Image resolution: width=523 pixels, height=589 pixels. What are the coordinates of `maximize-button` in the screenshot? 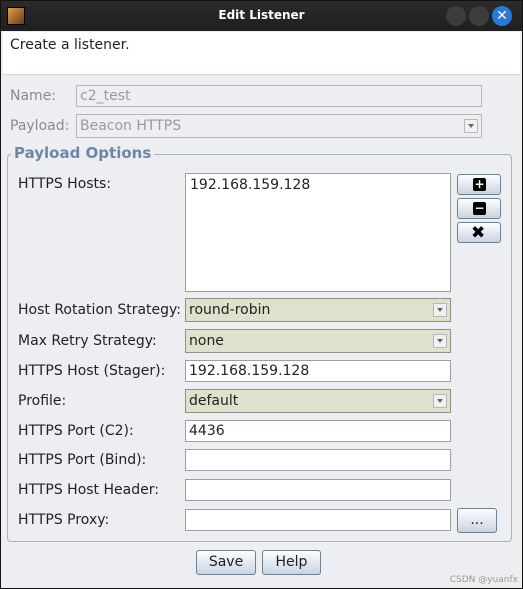 It's located at (479, 16).